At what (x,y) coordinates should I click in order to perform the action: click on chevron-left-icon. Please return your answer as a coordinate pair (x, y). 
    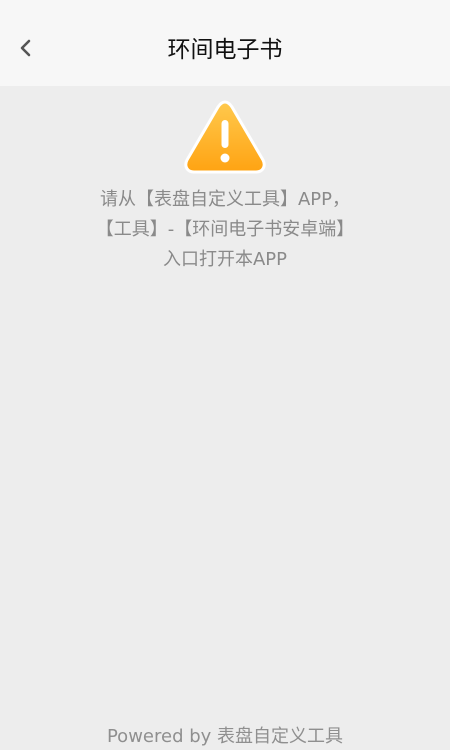
    Looking at the image, I should click on (25, 48).